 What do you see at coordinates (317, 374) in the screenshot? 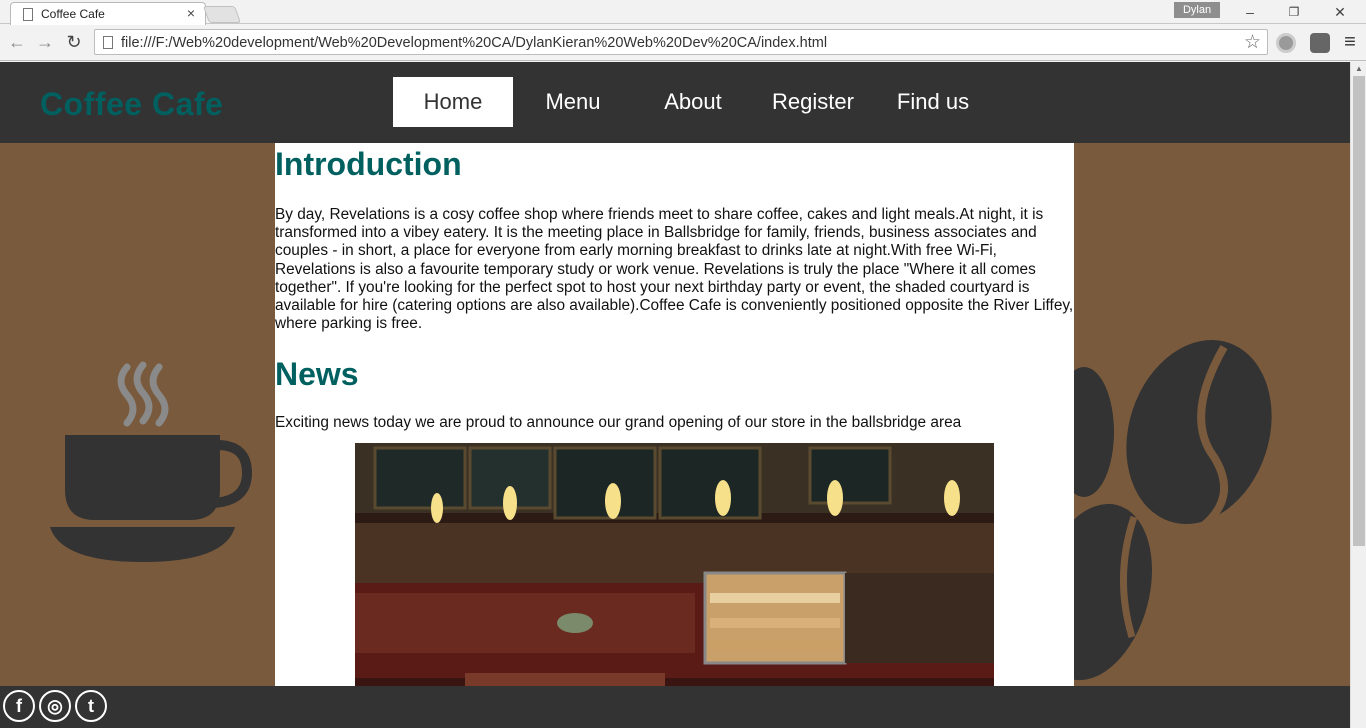
I see `news-heading: News` at bounding box center [317, 374].